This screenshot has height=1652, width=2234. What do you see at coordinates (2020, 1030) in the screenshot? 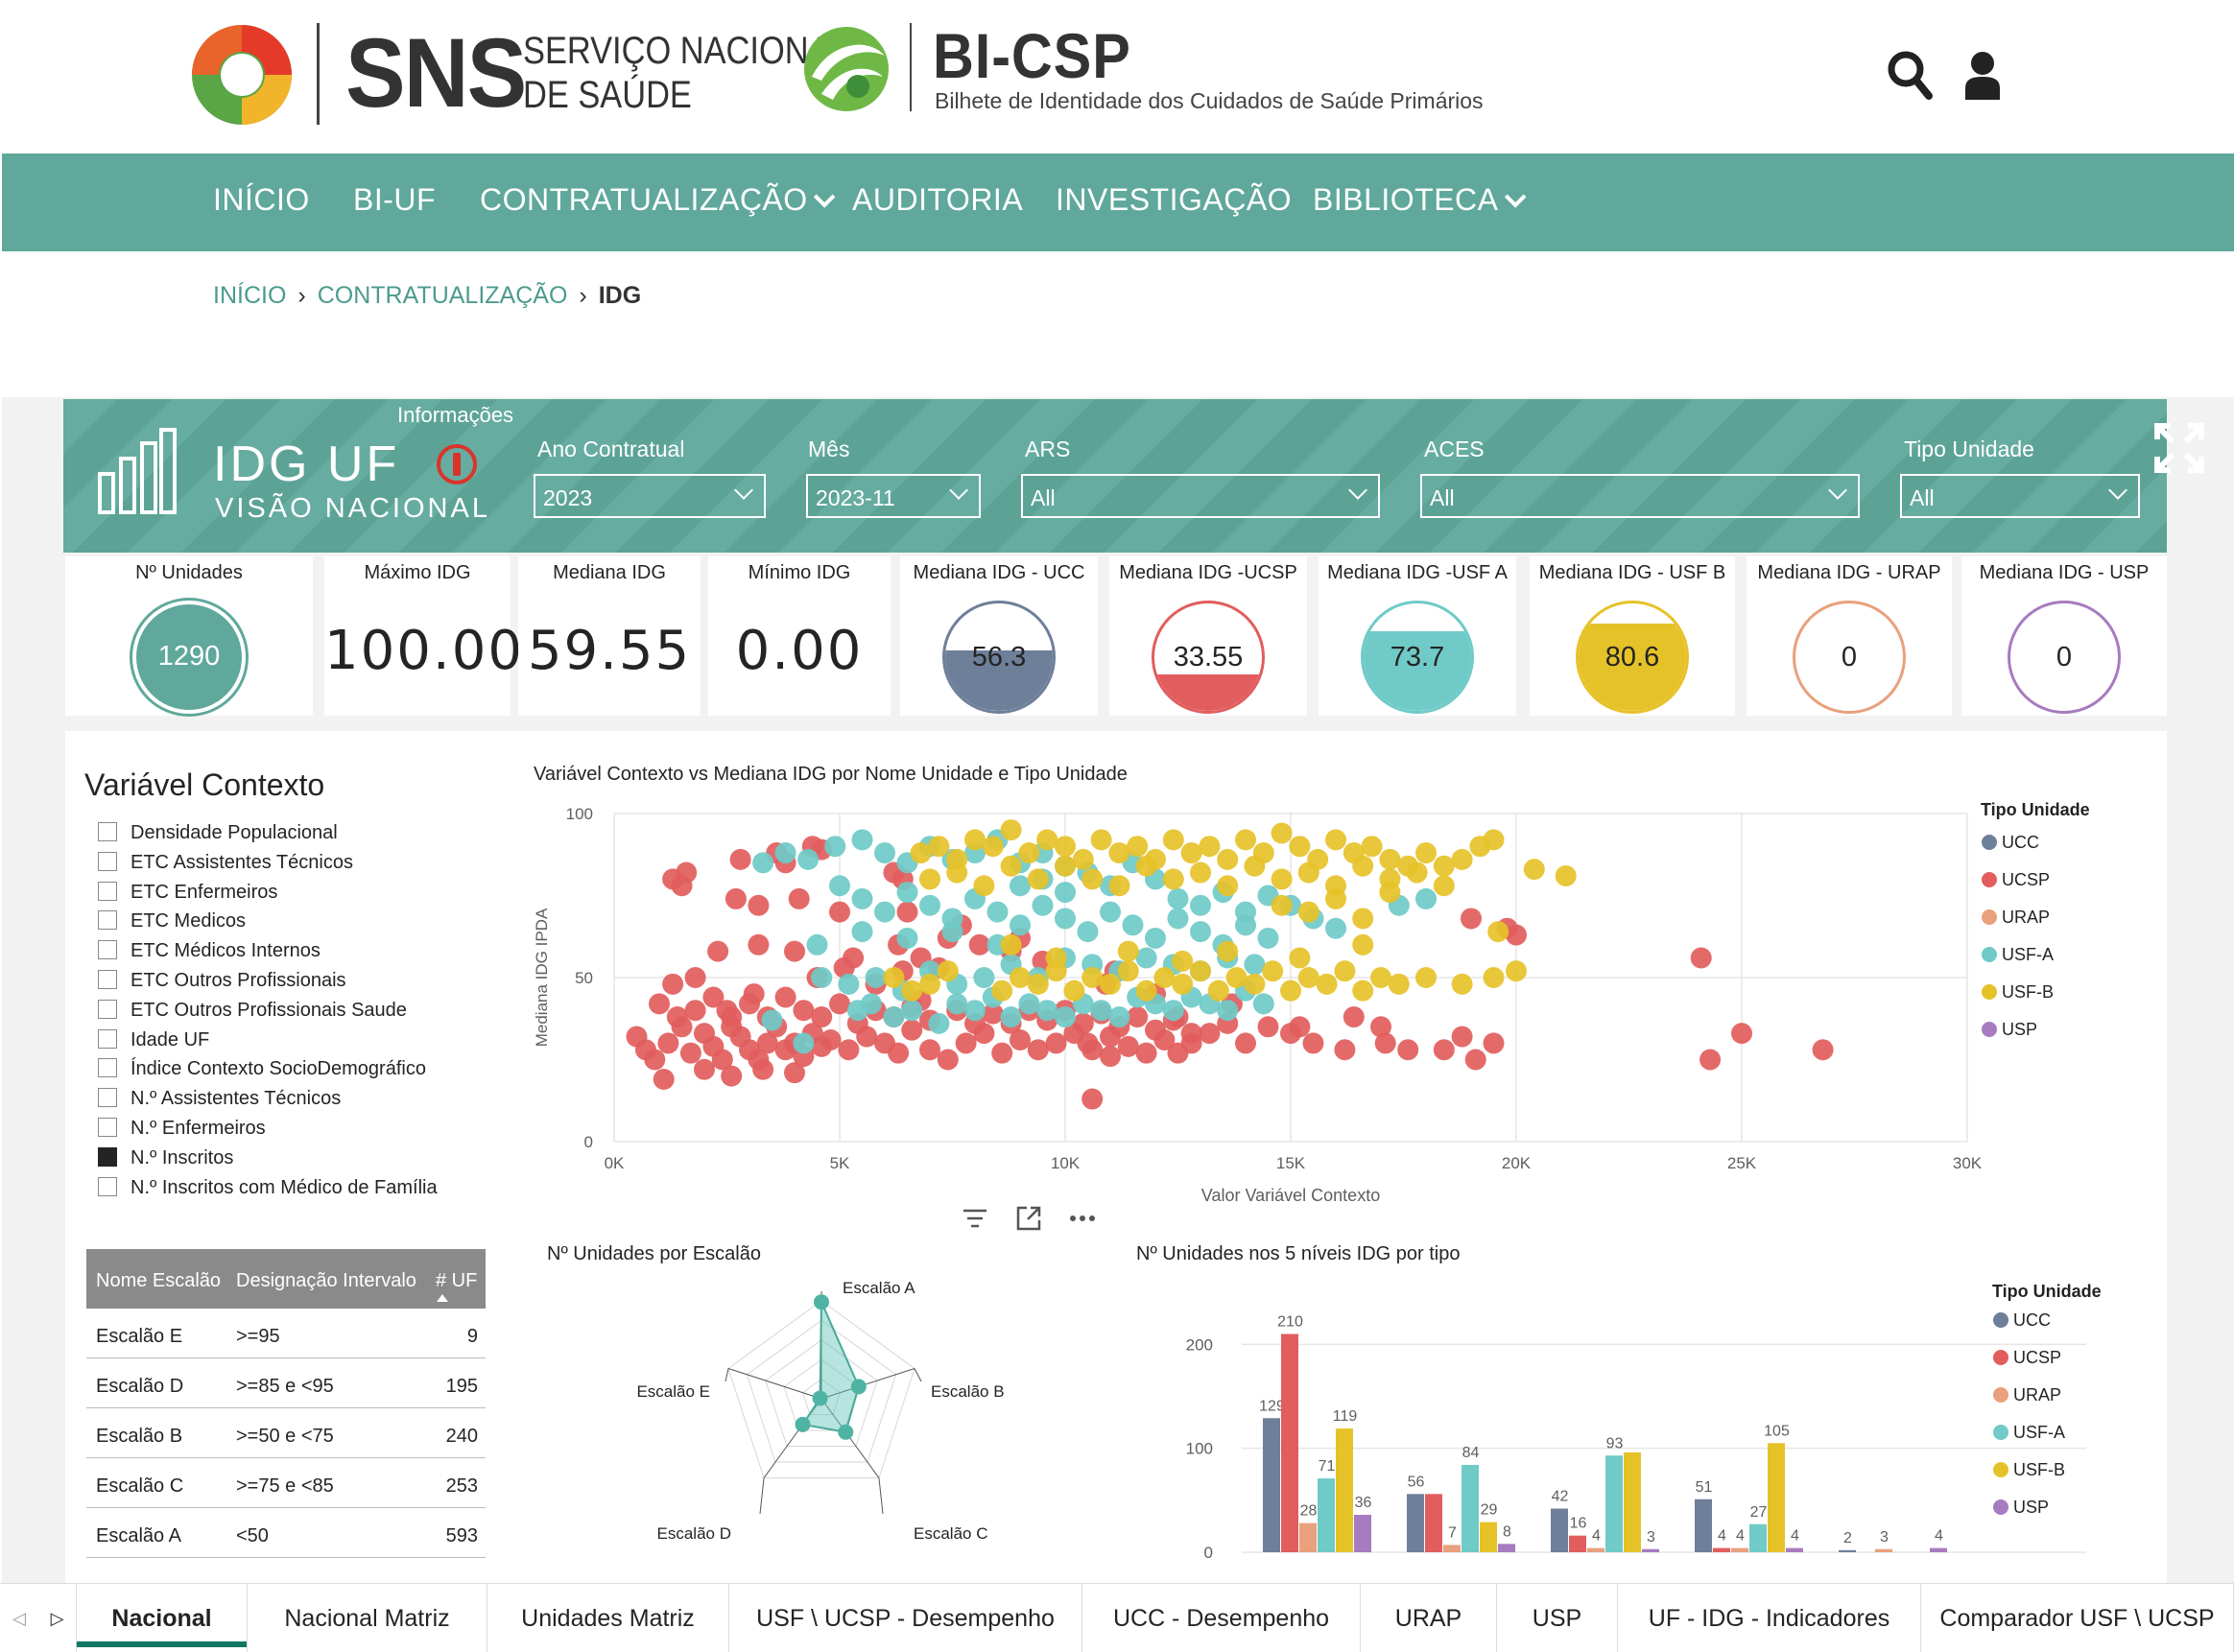
I see `legend-item: USP` at bounding box center [2020, 1030].